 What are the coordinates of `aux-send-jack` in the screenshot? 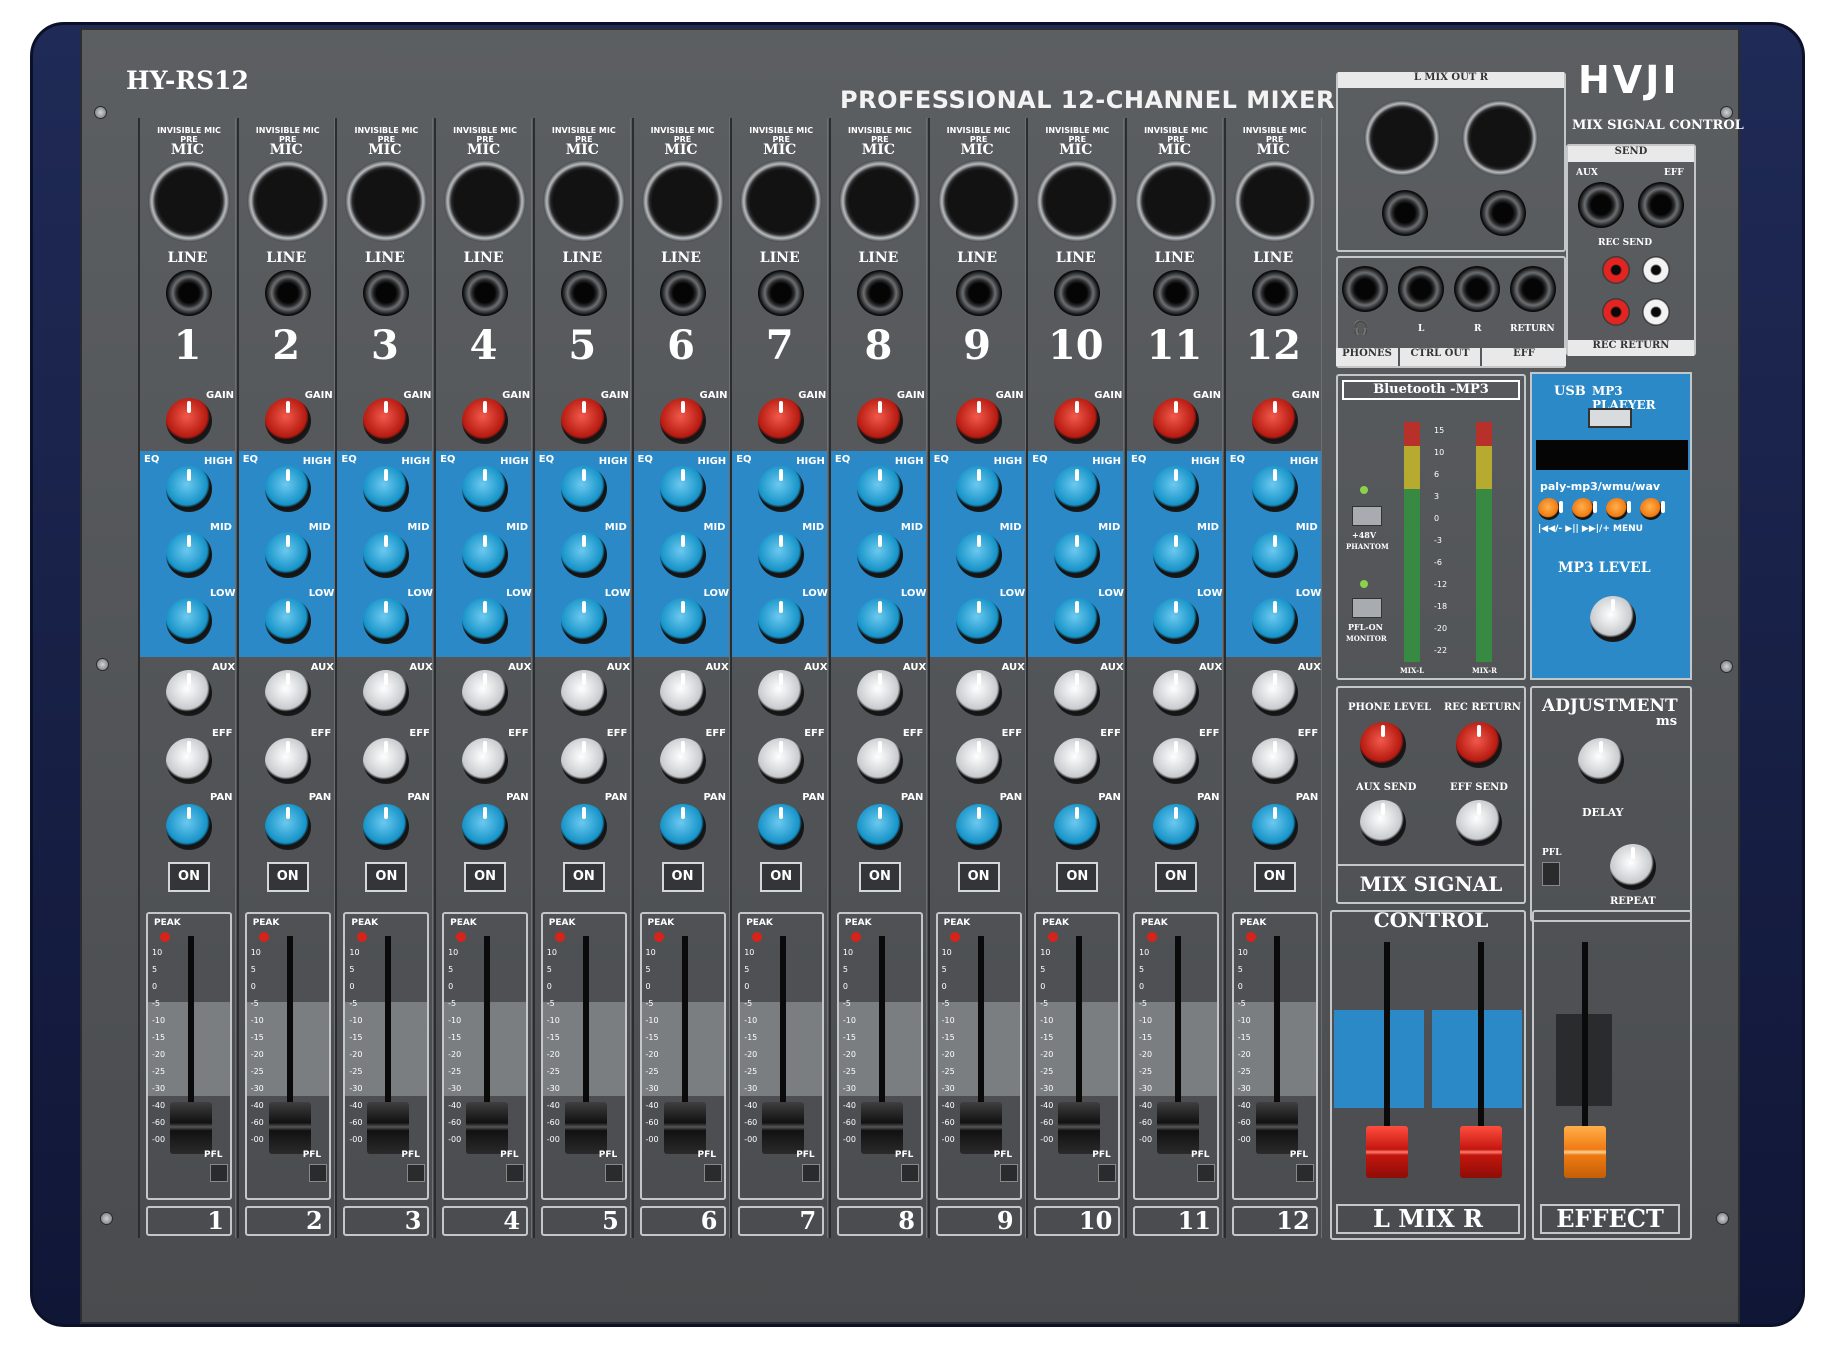 It's located at (1601, 205).